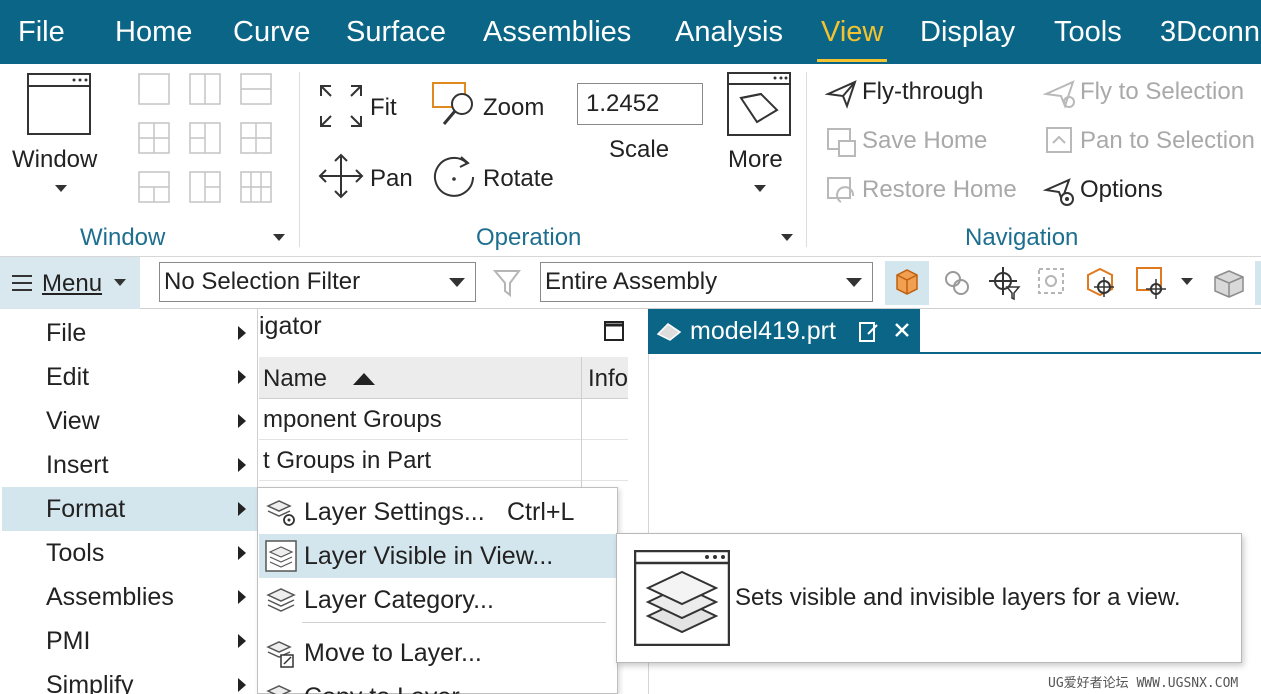 This screenshot has height=694, width=1261. Describe the element at coordinates (1088, 32) in the screenshot. I see `tab-tools: Tools` at that location.